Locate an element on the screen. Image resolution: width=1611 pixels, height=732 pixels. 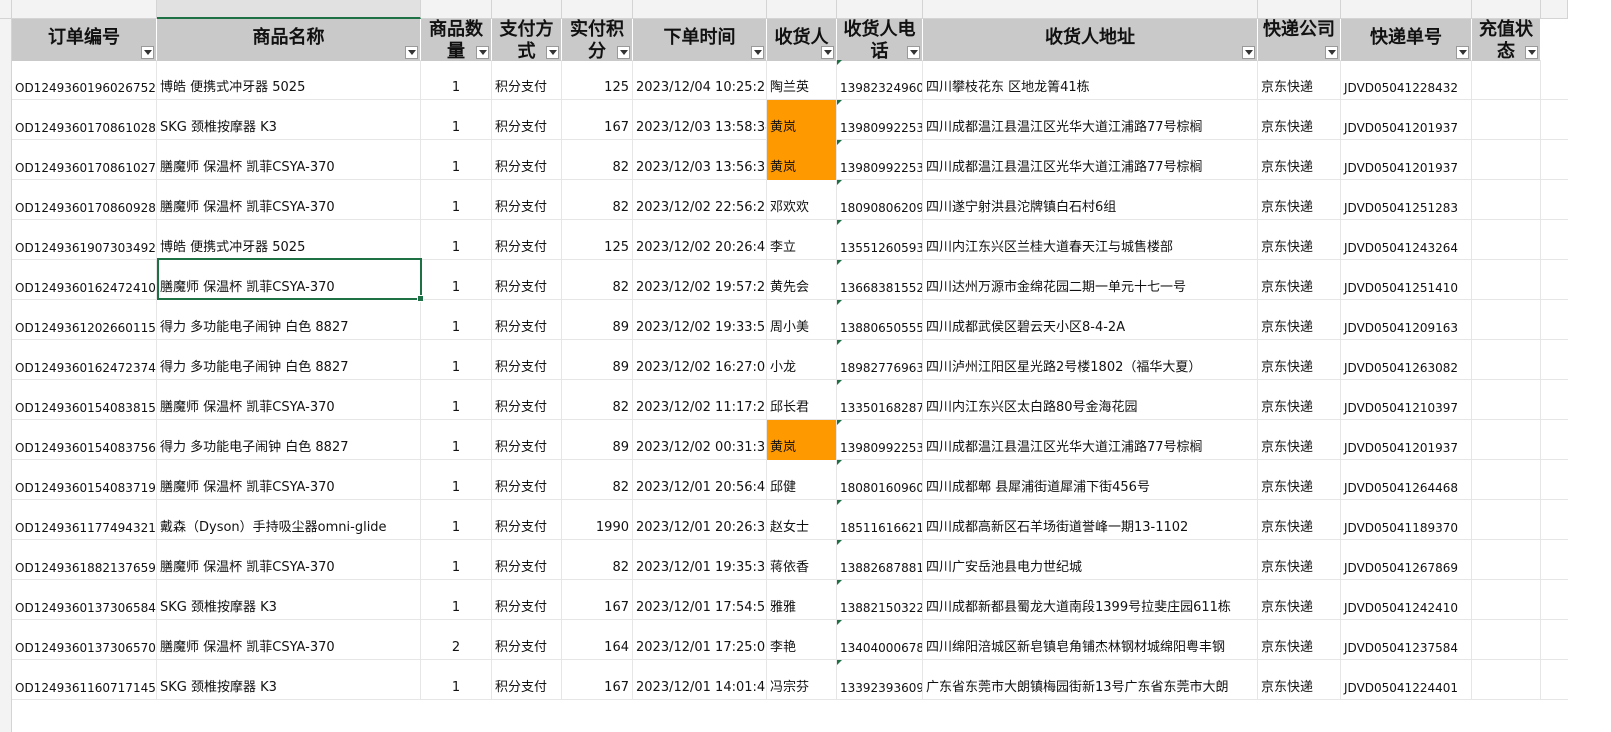
recipient-name-cell: 黄岚 is located at coordinates (802, 160).